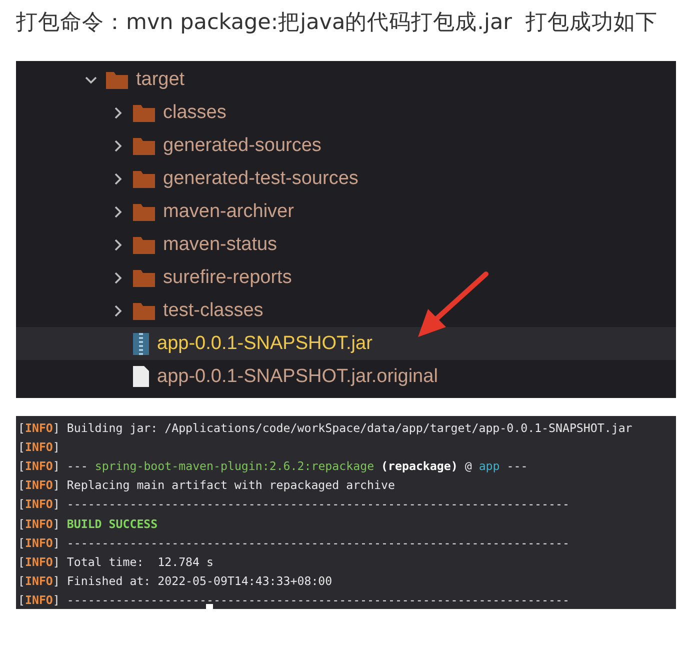 This screenshot has width=682, height=651. Describe the element at coordinates (194, 113) in the screenshot. I see `tree-item: classes` at that location.